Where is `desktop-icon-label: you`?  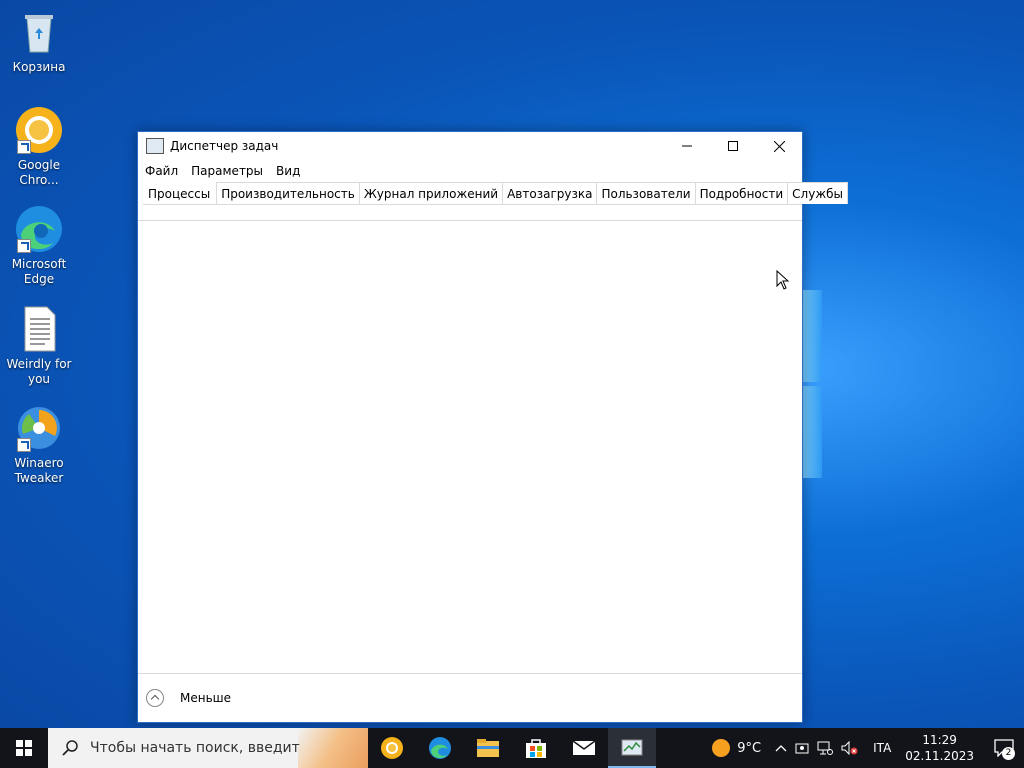
desktop-icon-label: you is located at coordinates (39, 379).